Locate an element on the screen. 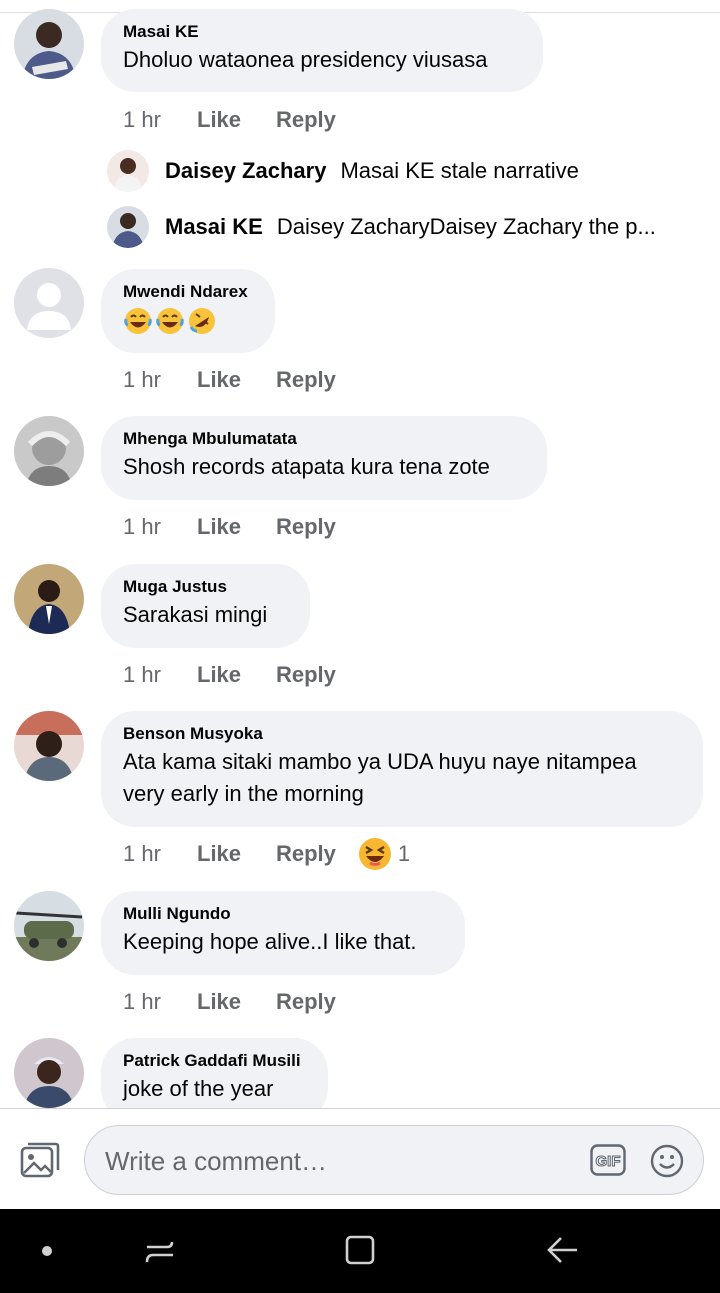 The image size is (720, 1293). comment-field: GIF is located at coordinates (394, 1160).